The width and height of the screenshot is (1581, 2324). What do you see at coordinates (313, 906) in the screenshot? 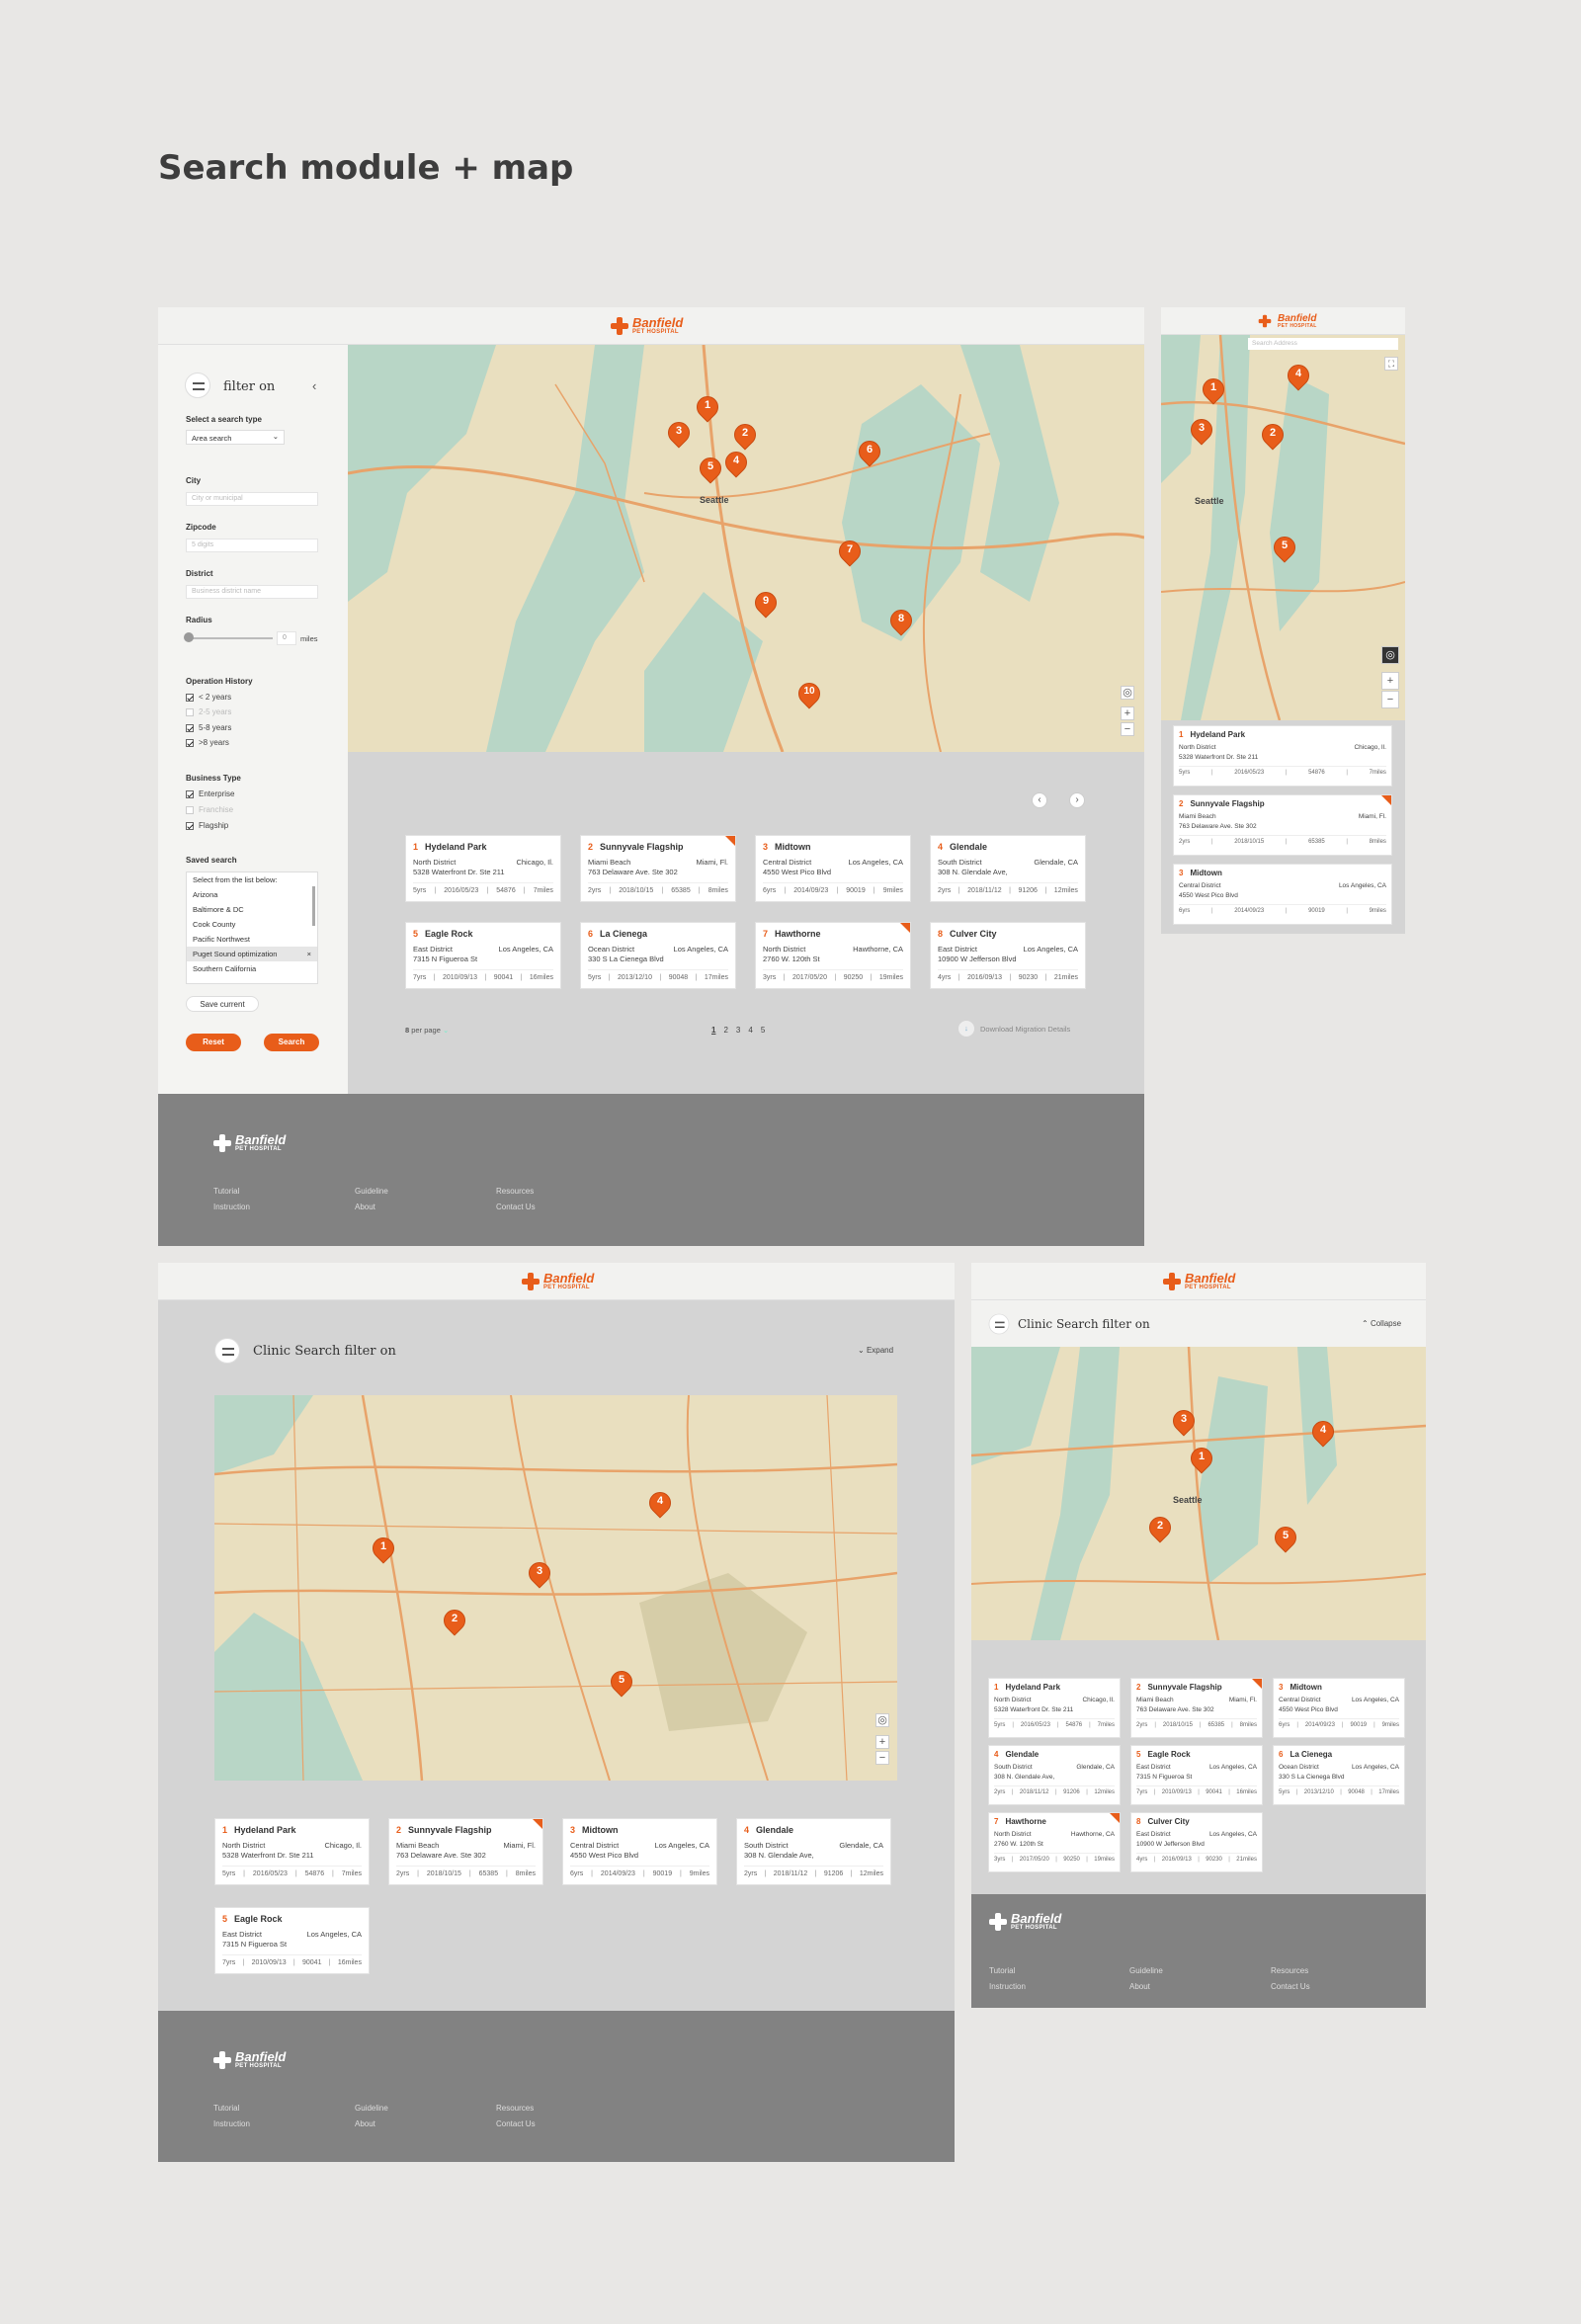
I see `list-scrollbar` at bounding box center [313, 906].